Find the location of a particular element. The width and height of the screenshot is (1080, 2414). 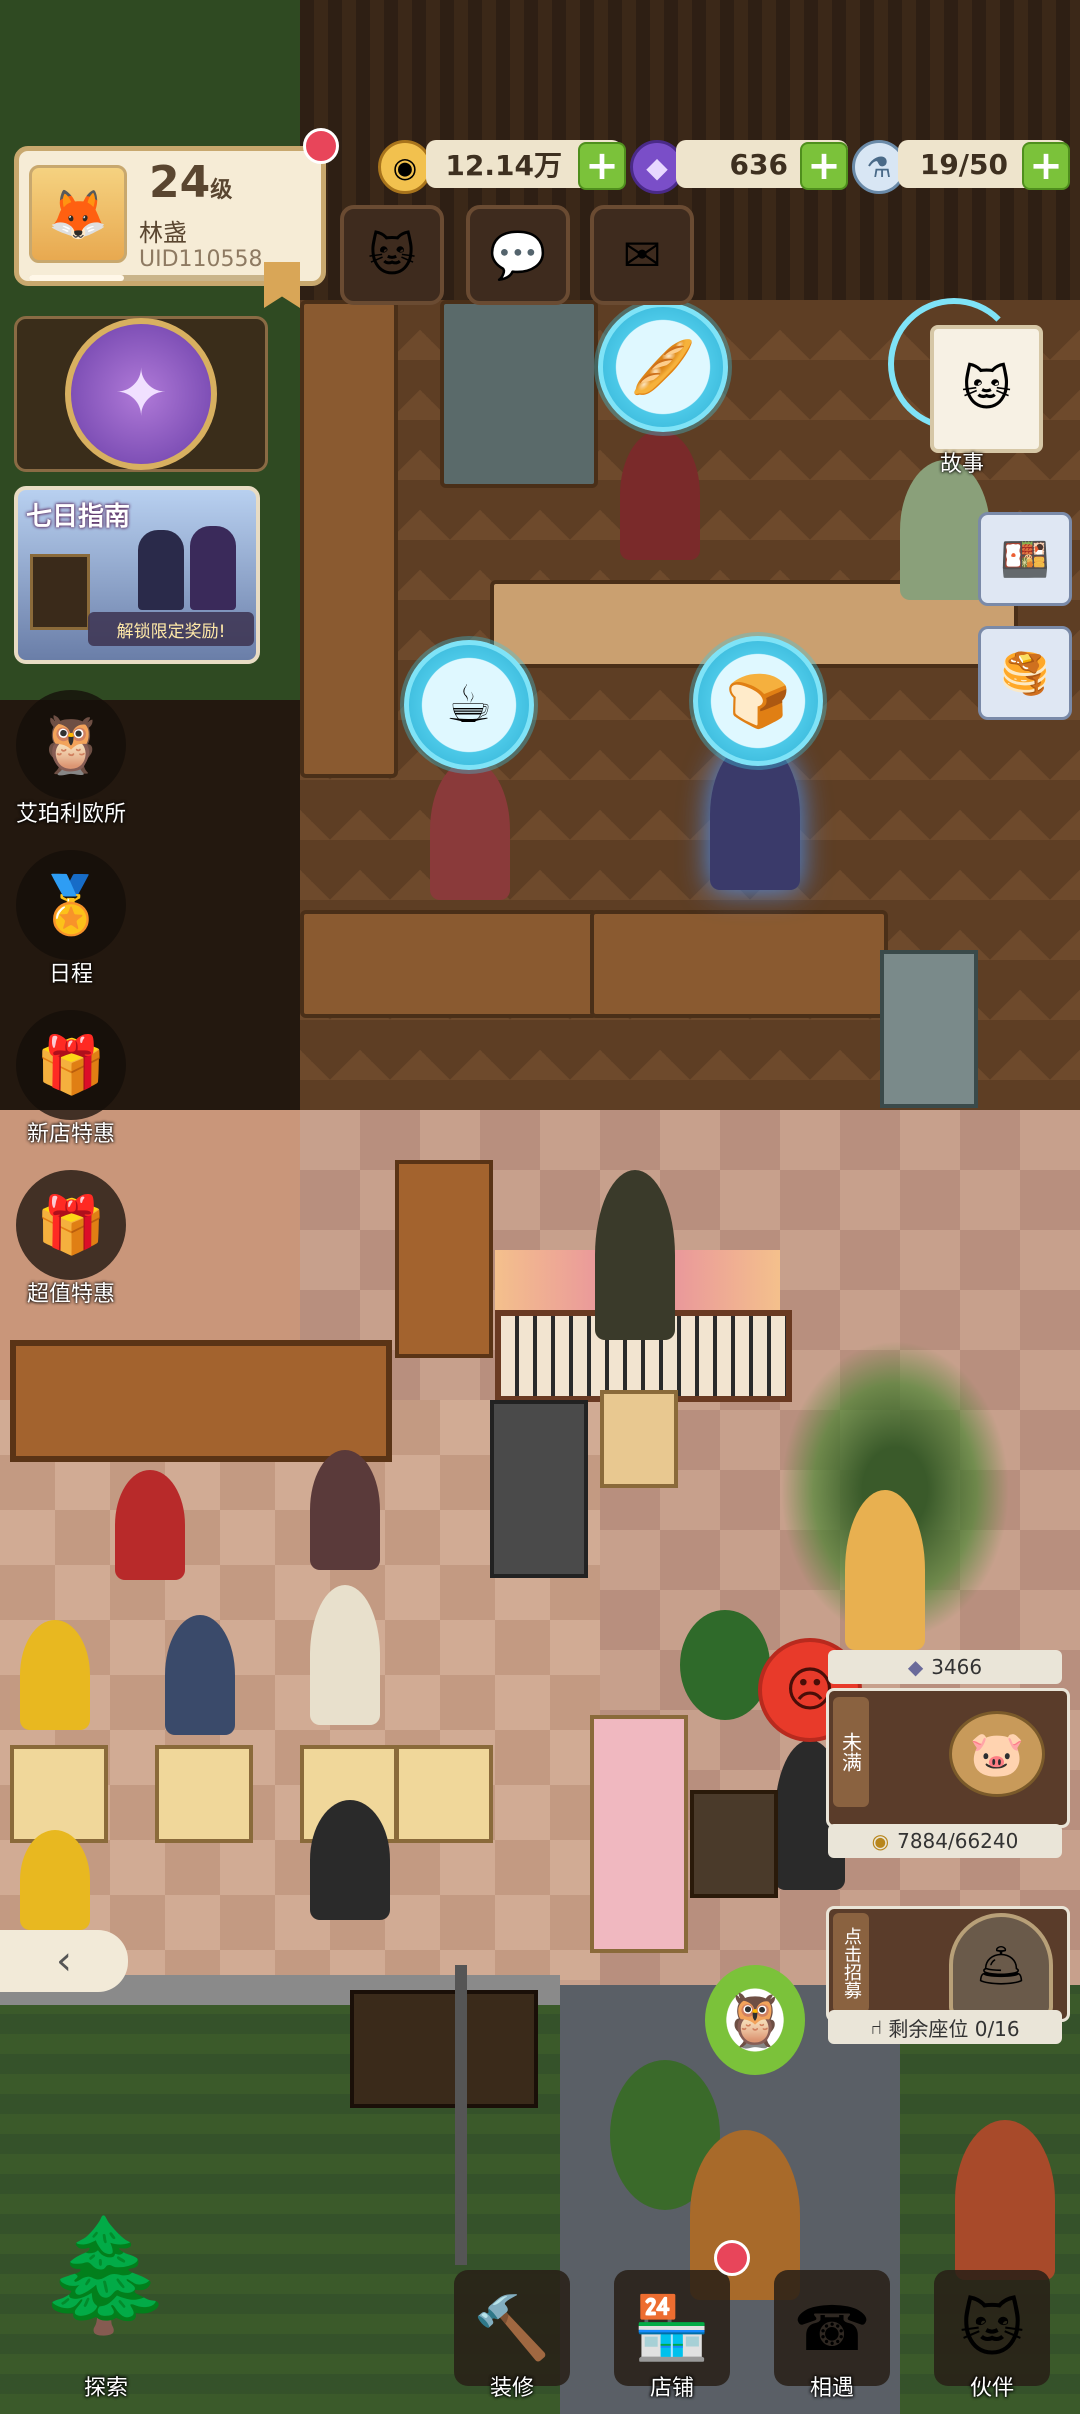

explore-button: 🌲 is located at coordinates (105, 2275).